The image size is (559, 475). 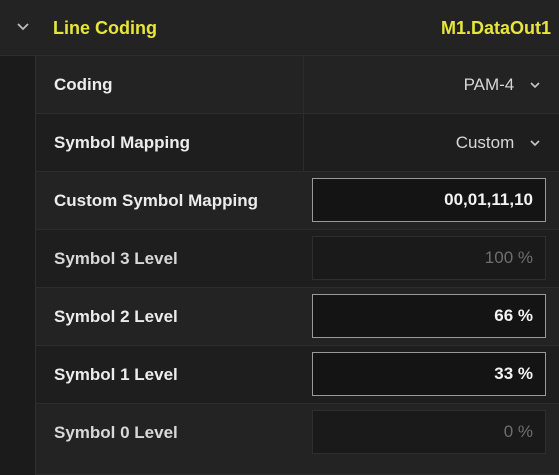 What do you see at coordinates (116, 258) in the screenshot?
I see `property-label: Symbol 3 Level` at bounding box center [116, 258].